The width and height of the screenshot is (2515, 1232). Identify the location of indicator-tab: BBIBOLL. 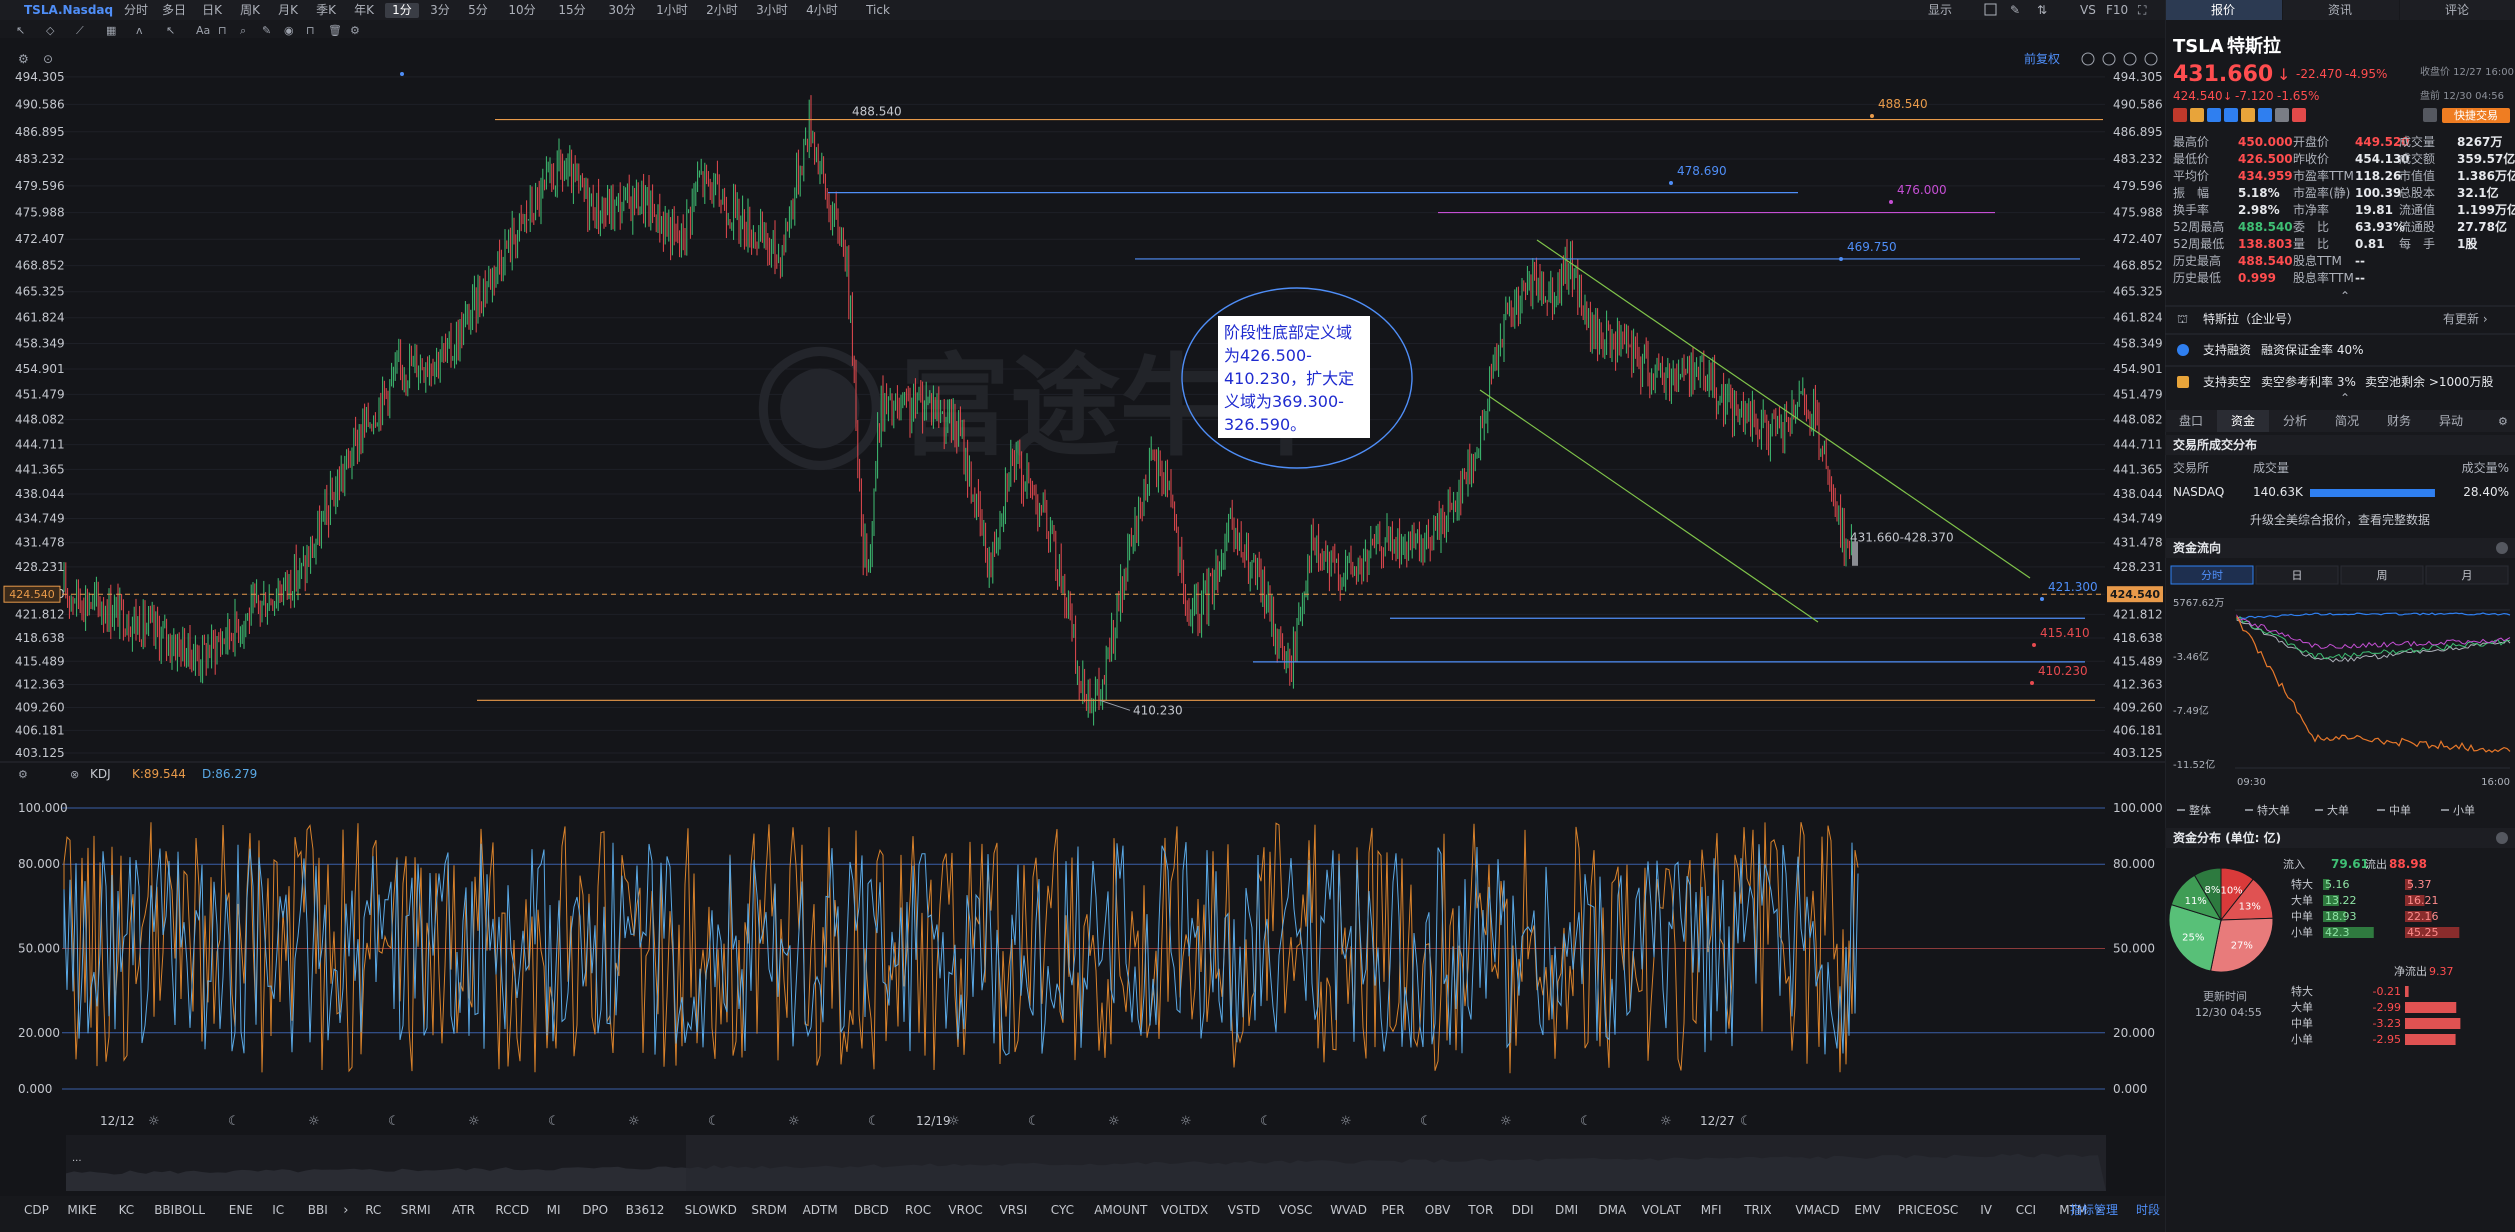
(179, 1210).